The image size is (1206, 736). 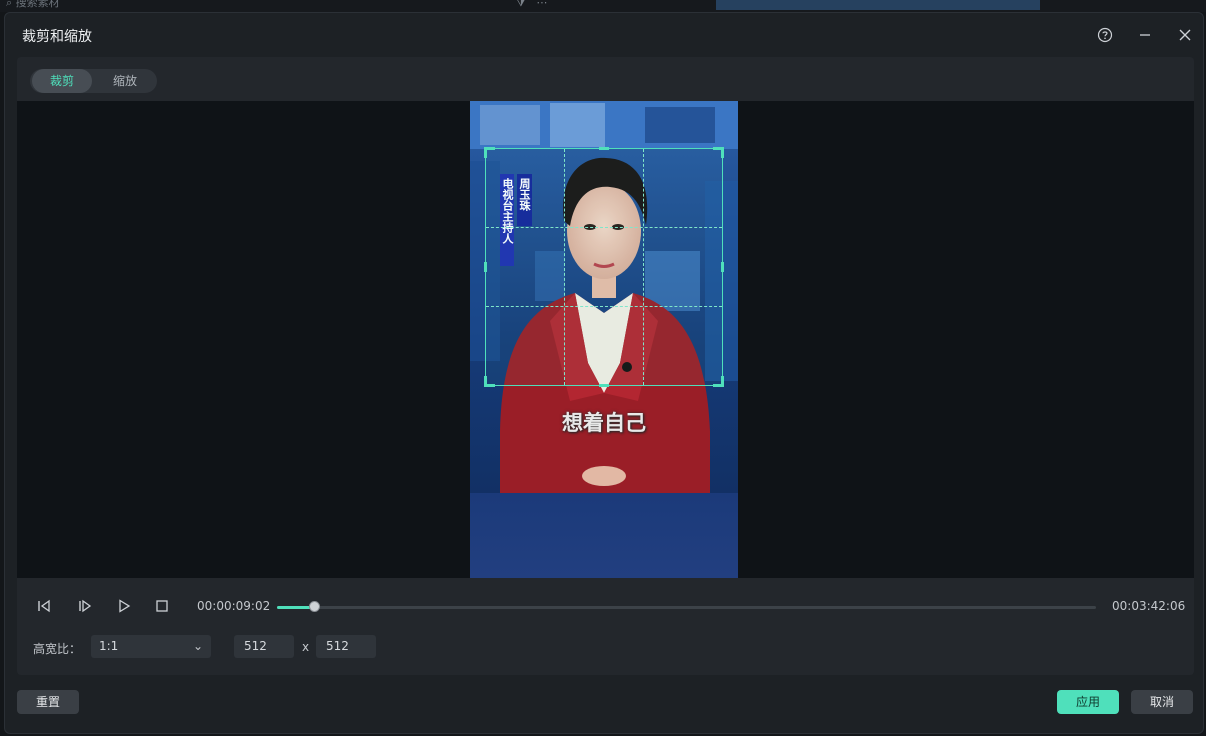 I want to click on background-filter-icons: ⧩ ⋯, so click(x=532, y=4).